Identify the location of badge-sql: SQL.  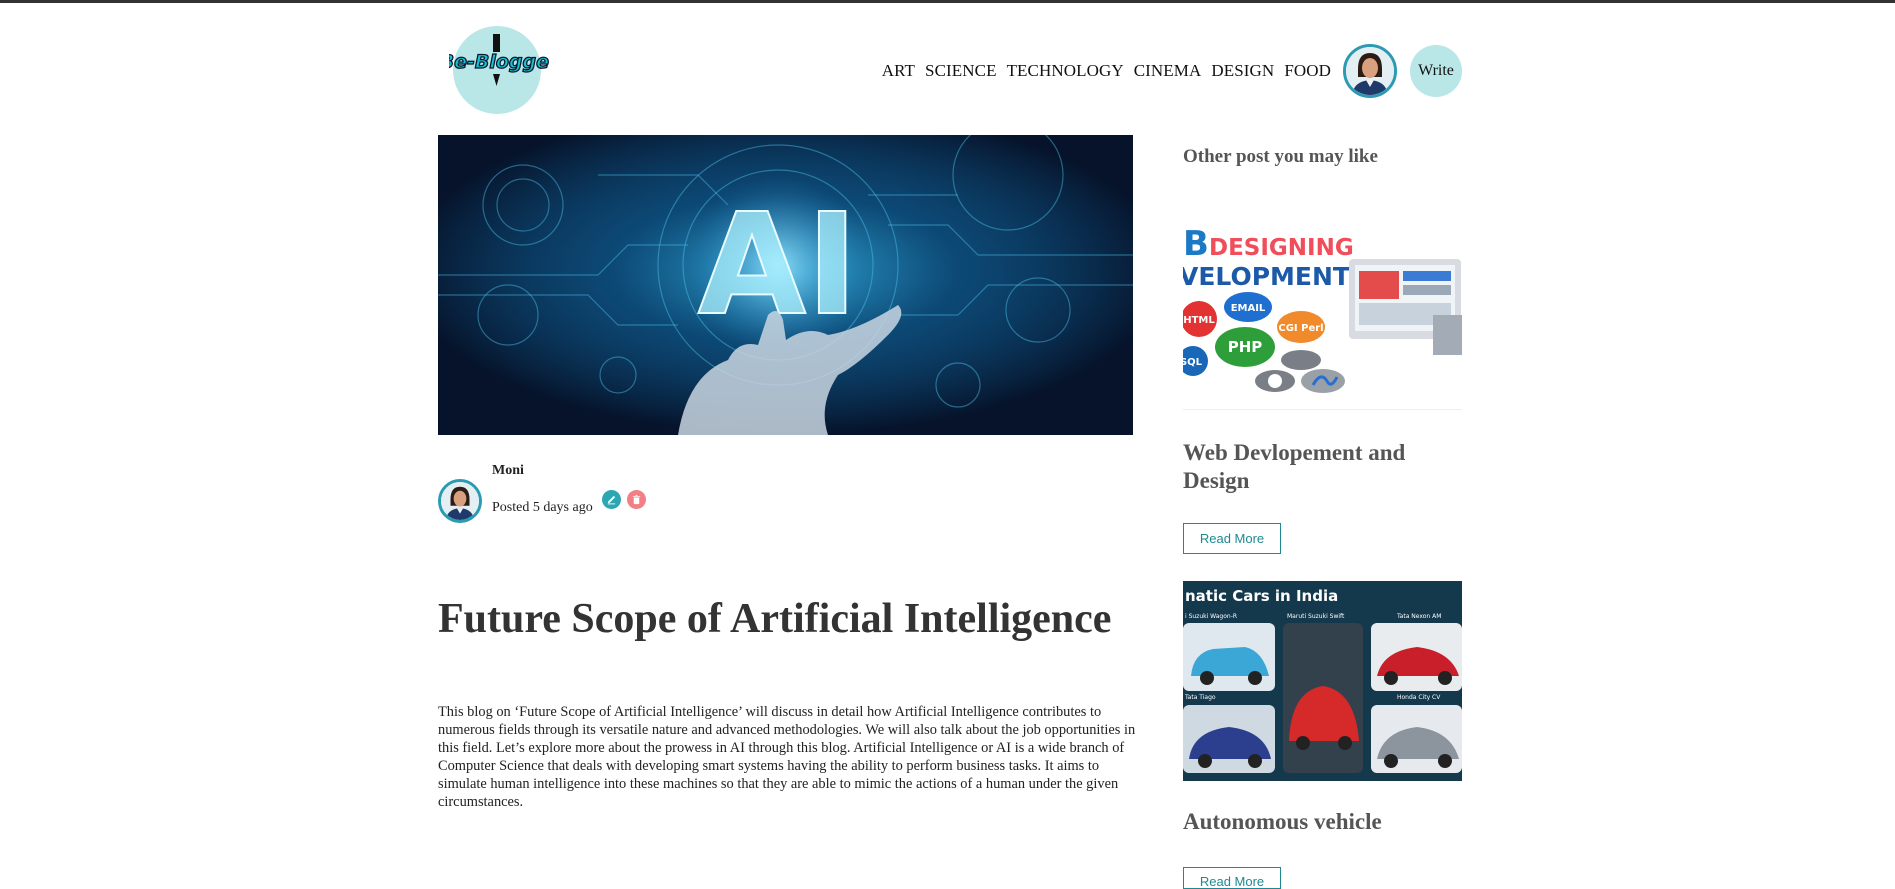
(1193, 362).